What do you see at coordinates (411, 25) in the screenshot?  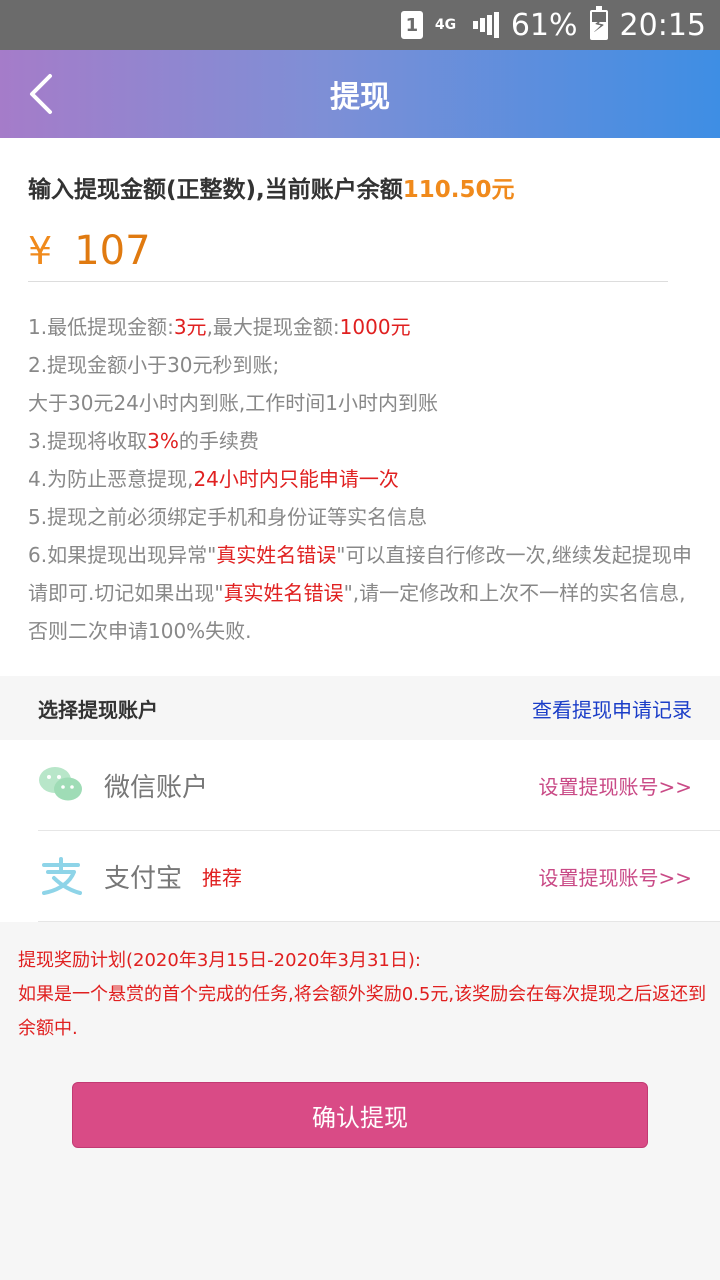 I see `sim-indicator: 1` at bounding box center [411, 25].